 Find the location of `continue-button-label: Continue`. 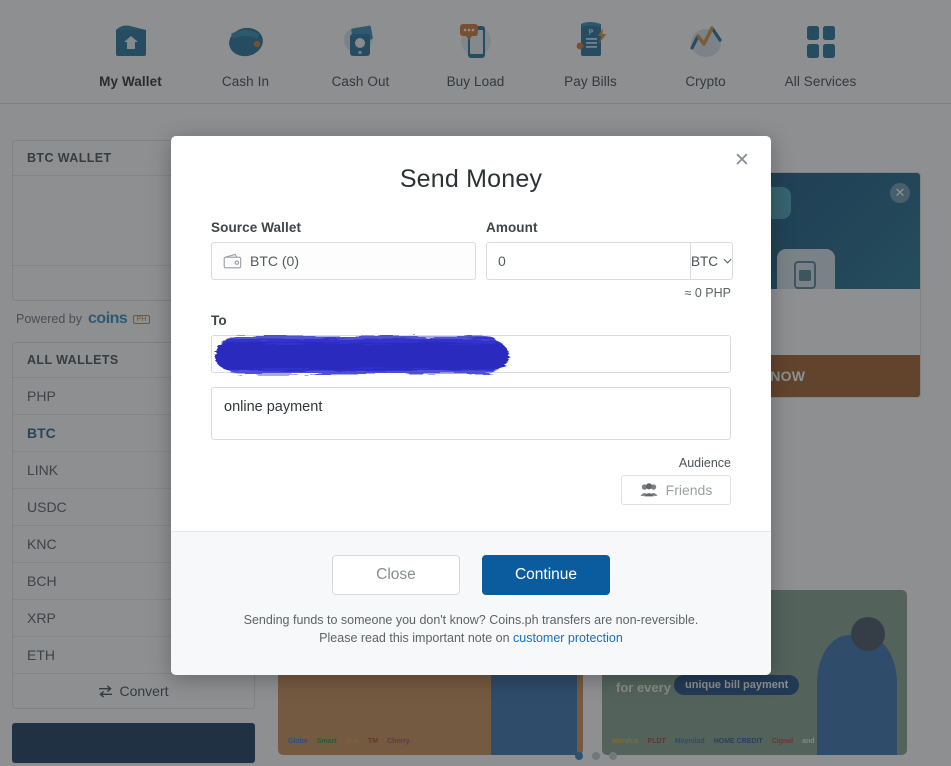

continue-button-label: Continue is located at coordinates (546, 574).